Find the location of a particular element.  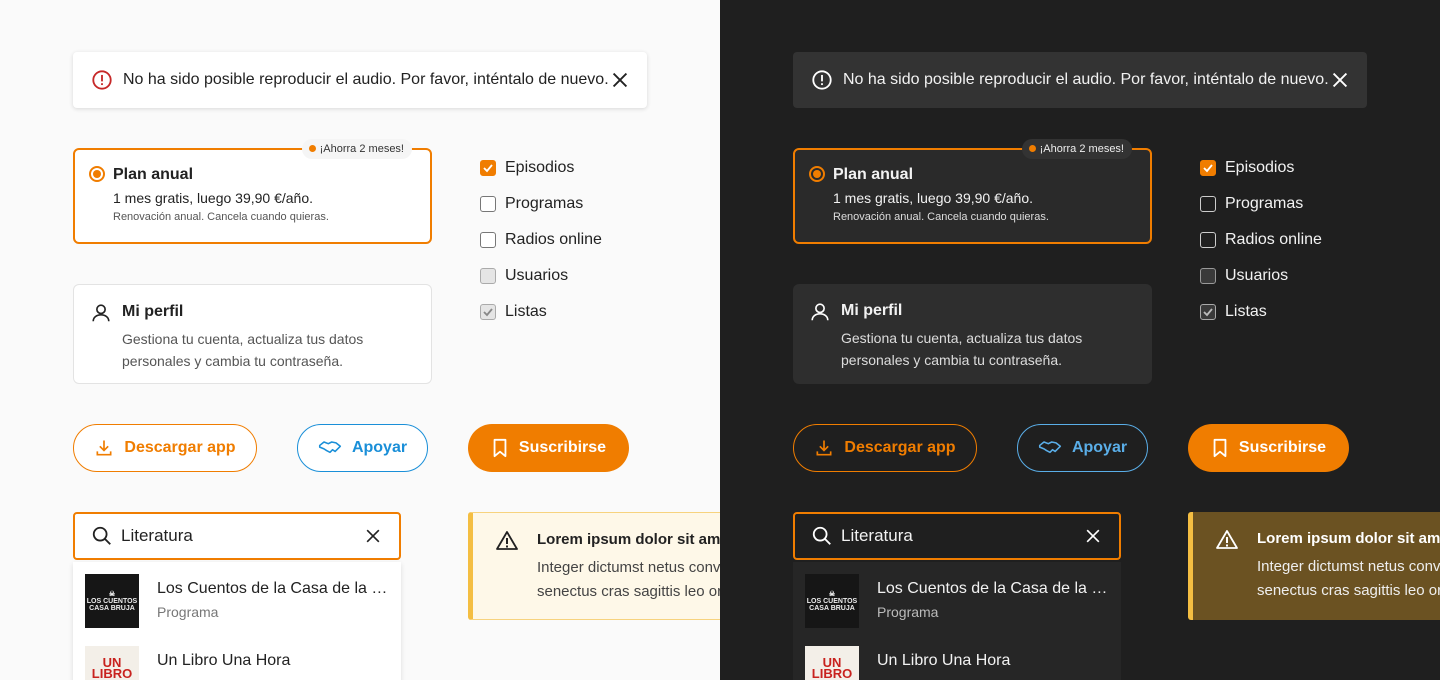

error-icon is located at coordinates (102, 80).